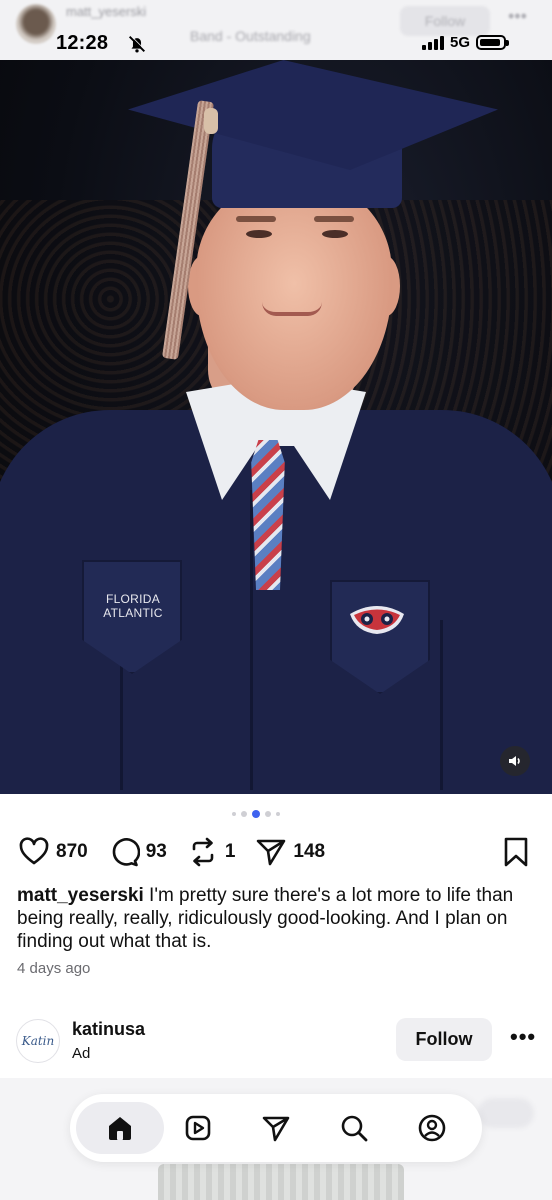  I want to click on carousel-dot-active, so click(256, 814).